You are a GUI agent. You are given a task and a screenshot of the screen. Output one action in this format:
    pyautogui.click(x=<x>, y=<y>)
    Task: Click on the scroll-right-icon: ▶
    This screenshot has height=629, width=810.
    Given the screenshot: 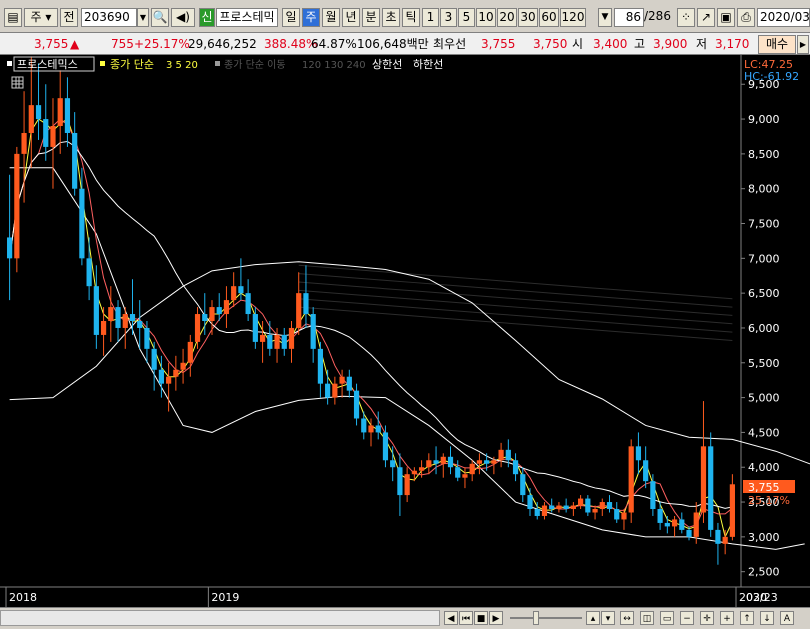 What is the action you would take?
    pyautogui.click(x=496, y=618)
    